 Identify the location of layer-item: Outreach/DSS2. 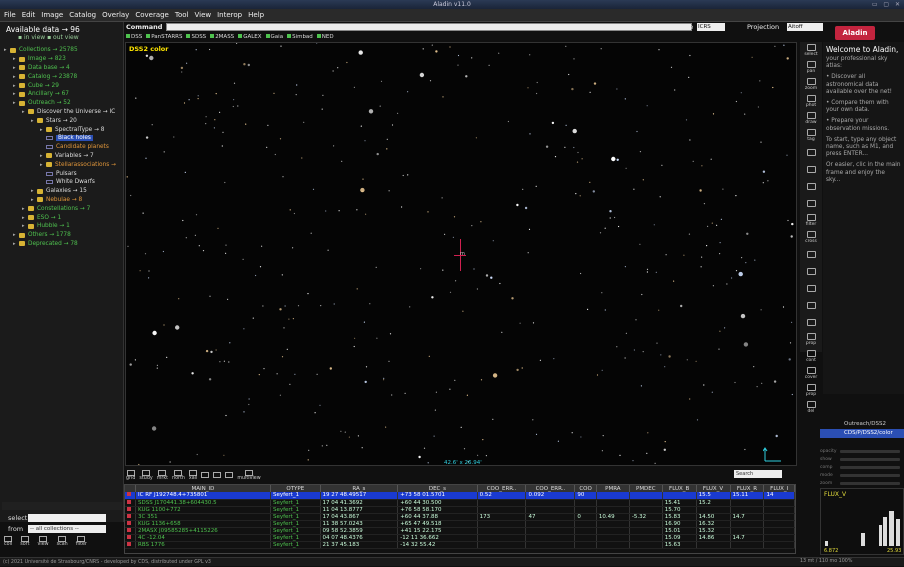
(862, 424).